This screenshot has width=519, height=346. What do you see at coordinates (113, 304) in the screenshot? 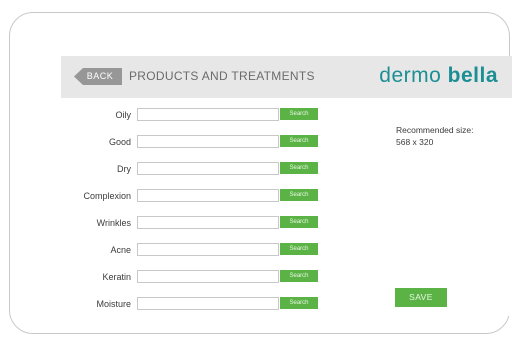
I see `field-label: Moisture` at bounding box center [113, 304].